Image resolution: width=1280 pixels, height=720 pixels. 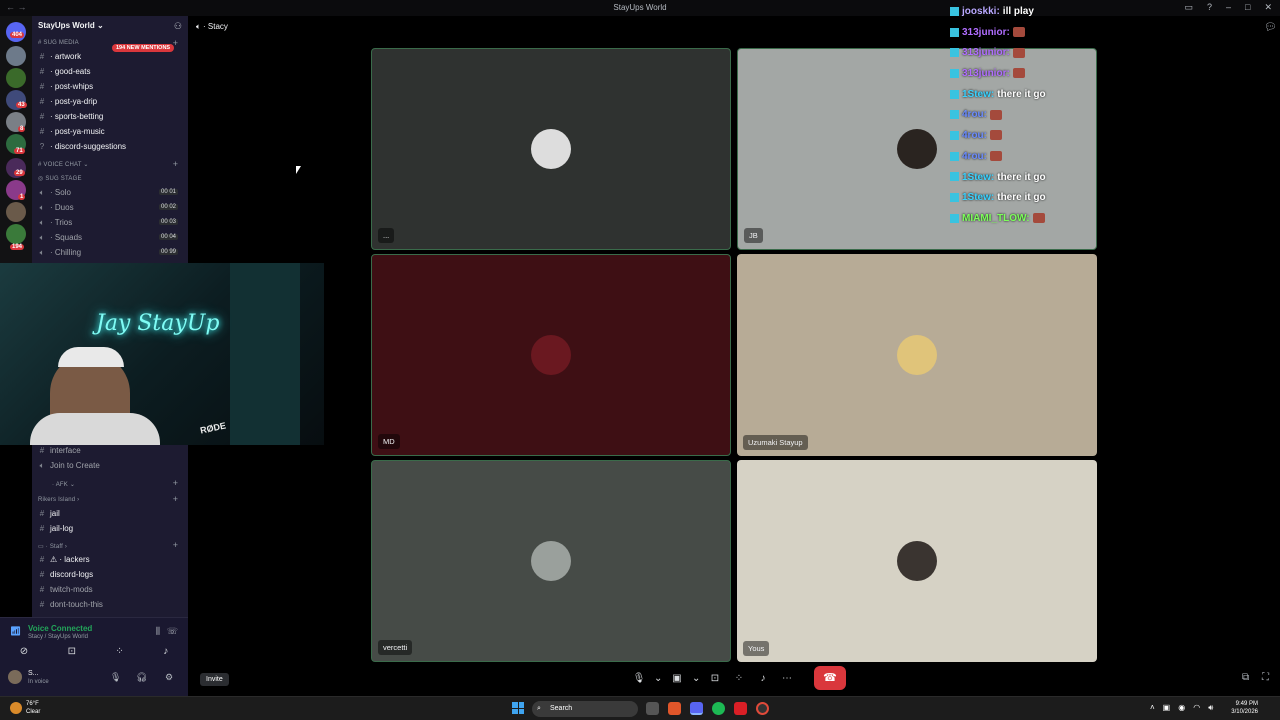 I want to click on camera-off-icon: ⊘, so click(x=24, y=651).